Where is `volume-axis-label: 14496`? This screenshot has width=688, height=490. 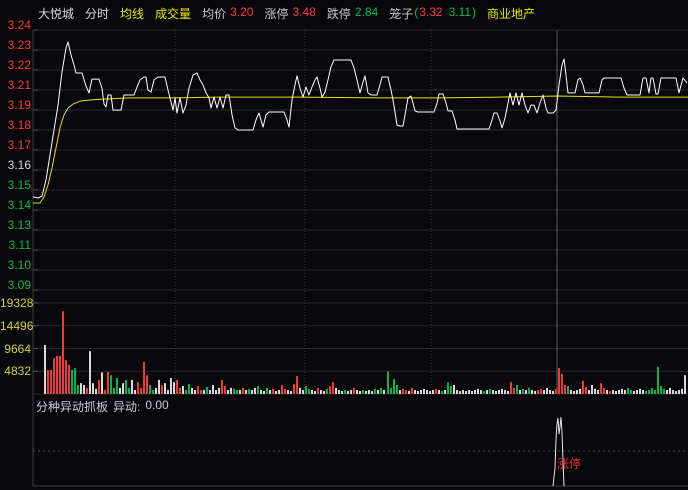 volume-axis-label: 14496 is located at coordinates (17, 325).